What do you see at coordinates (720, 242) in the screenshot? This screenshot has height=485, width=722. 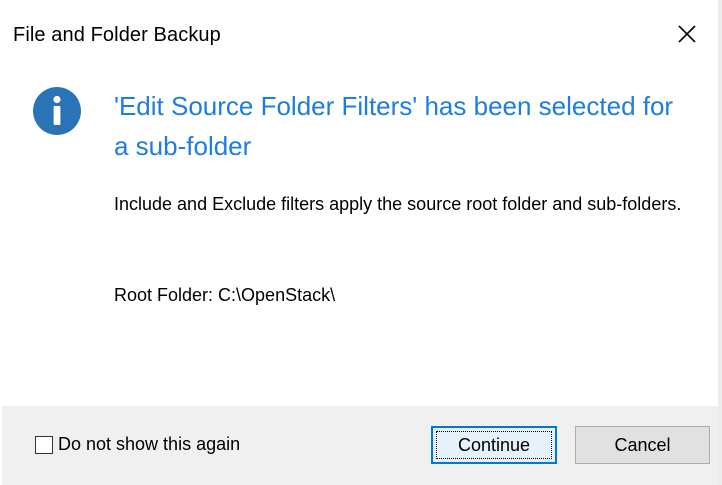 I see `window-right-edge` at bounding box center [720, 242].